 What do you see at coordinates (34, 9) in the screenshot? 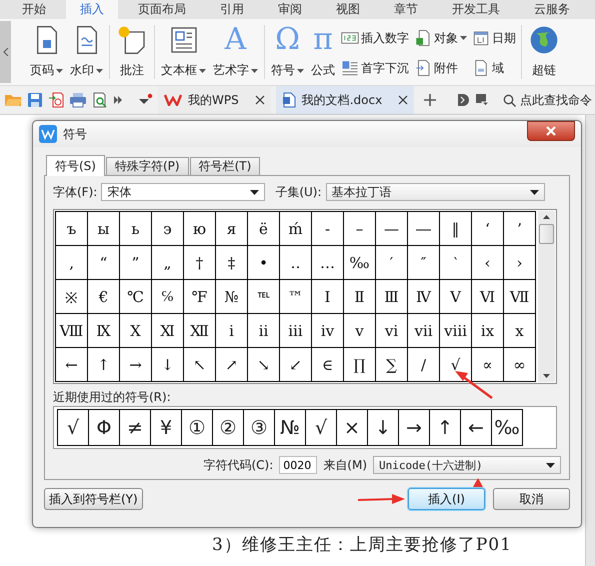
I see `ribbon-tab: 开始` at bounding box center [34, 9].